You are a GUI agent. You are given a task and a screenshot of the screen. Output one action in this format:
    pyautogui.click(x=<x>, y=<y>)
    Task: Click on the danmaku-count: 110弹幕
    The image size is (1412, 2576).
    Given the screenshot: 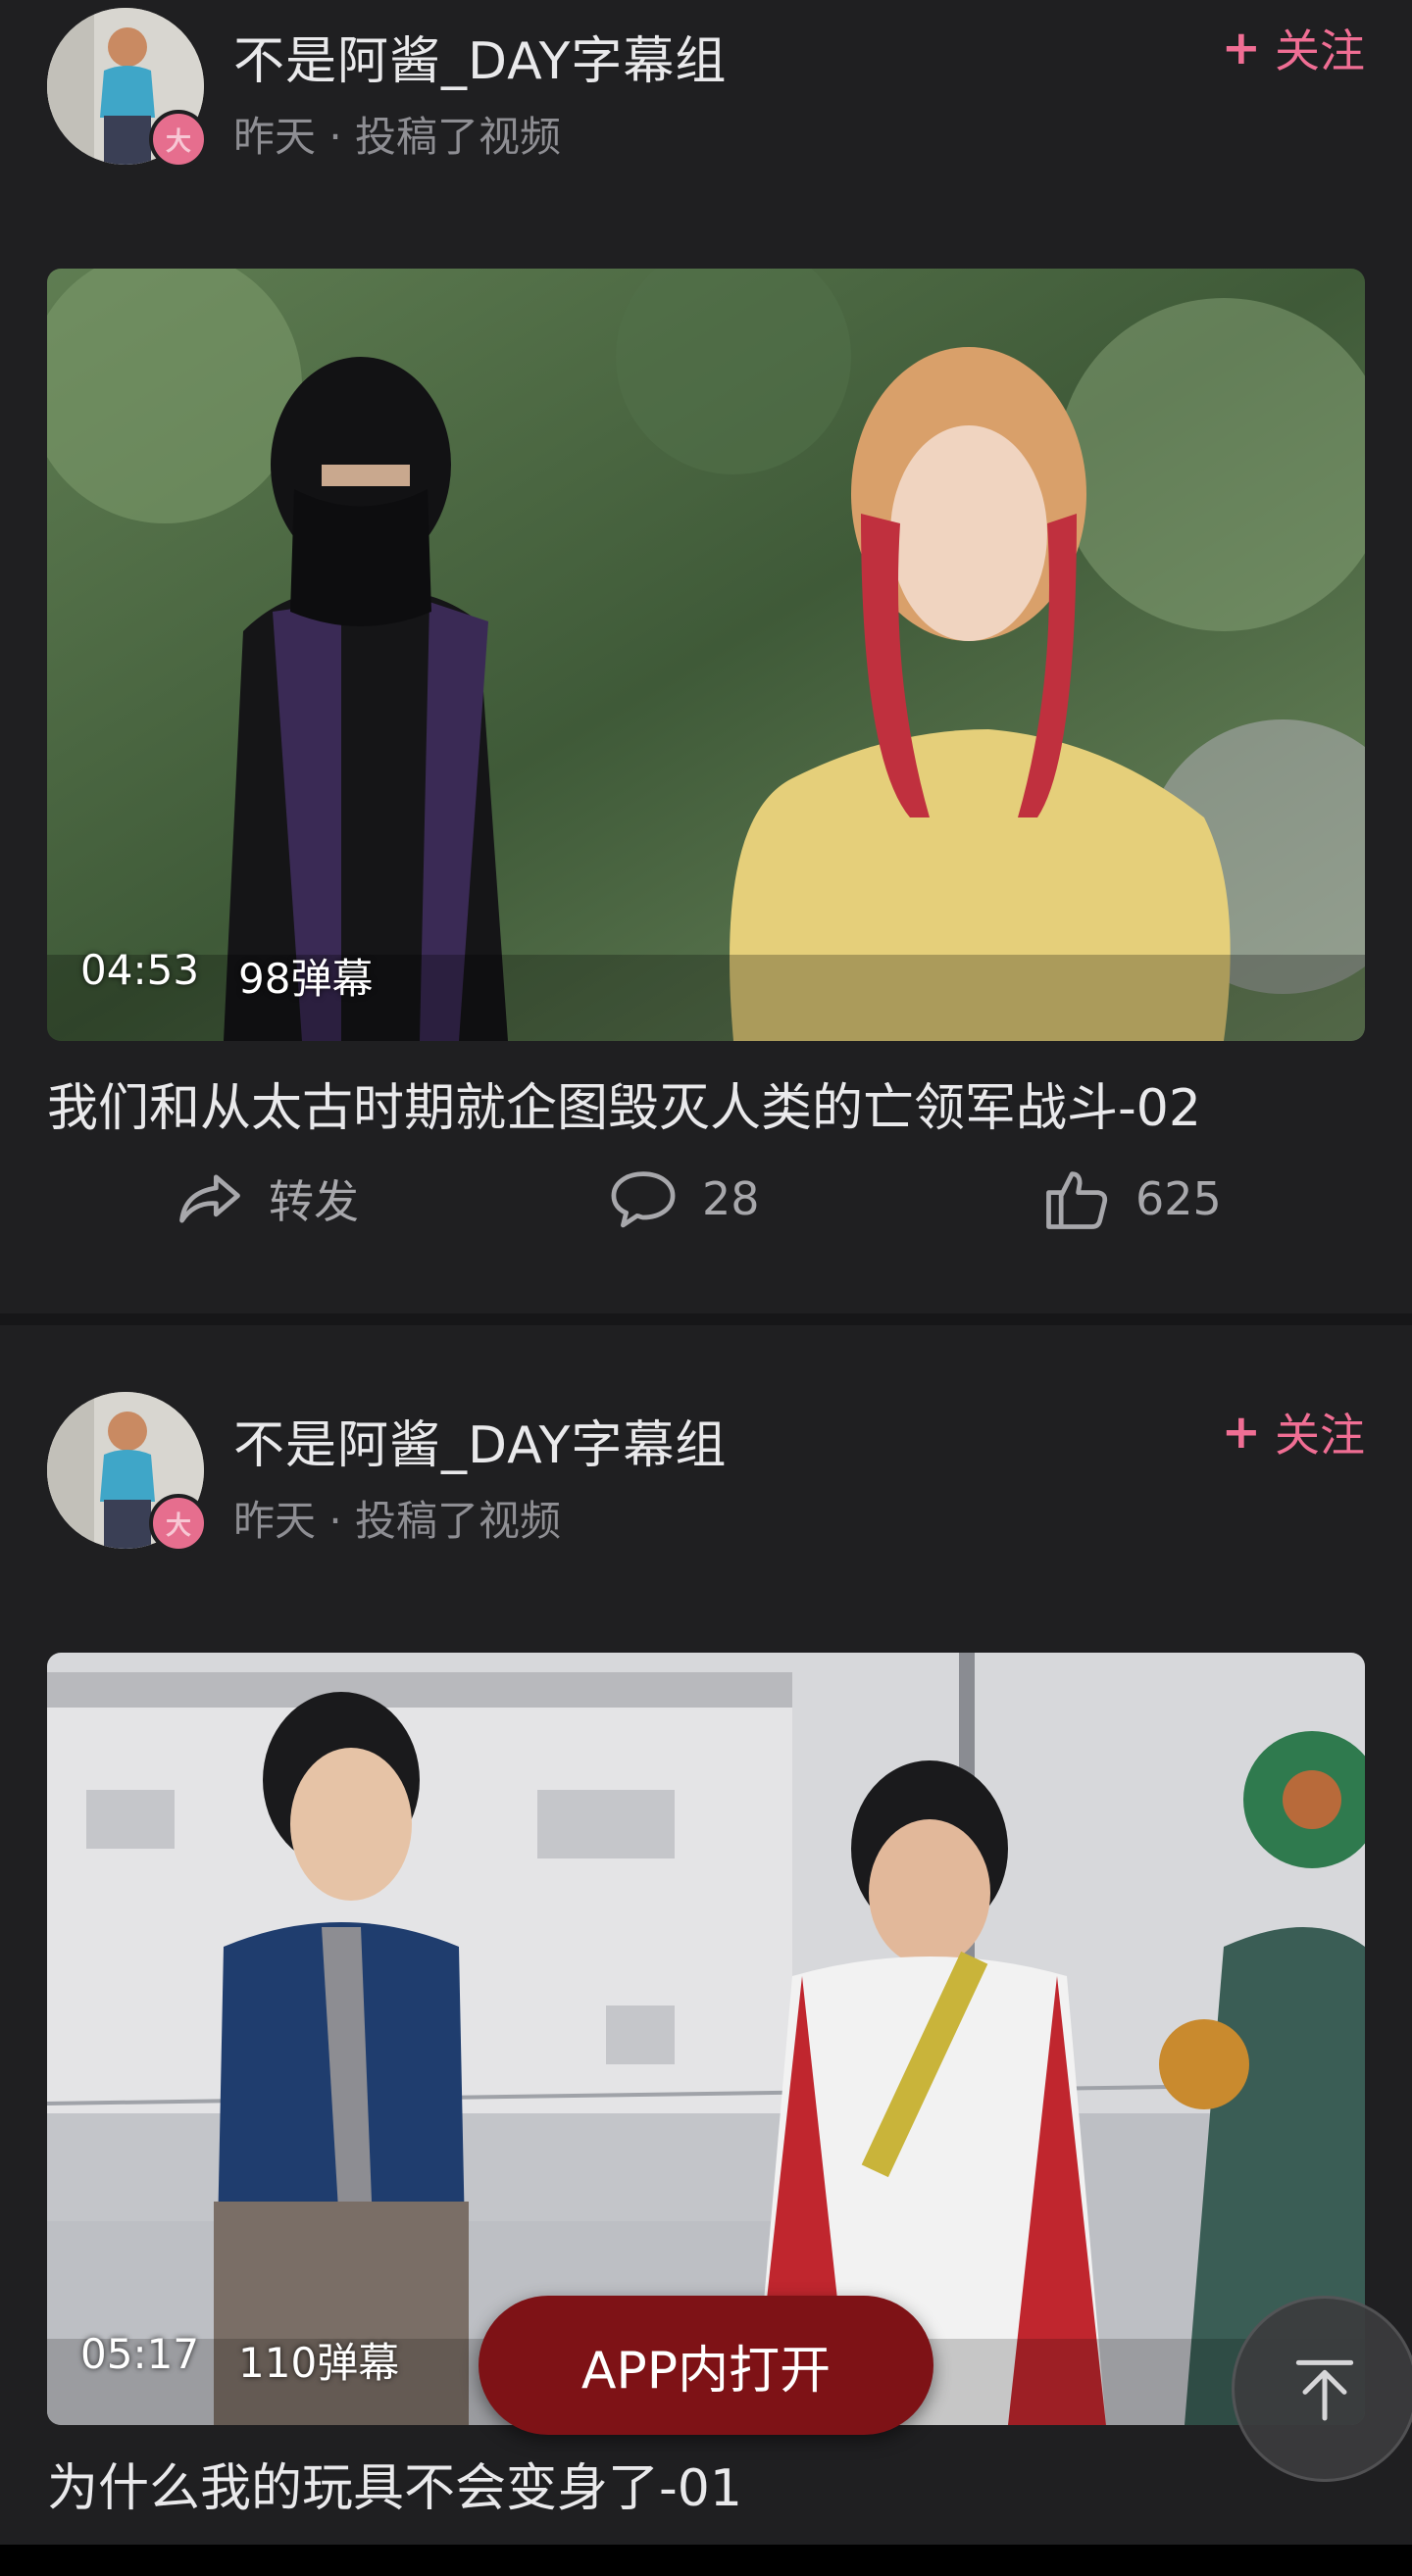 What is the action you would take?
    pyautogui.click(x=319, y=2363)
    